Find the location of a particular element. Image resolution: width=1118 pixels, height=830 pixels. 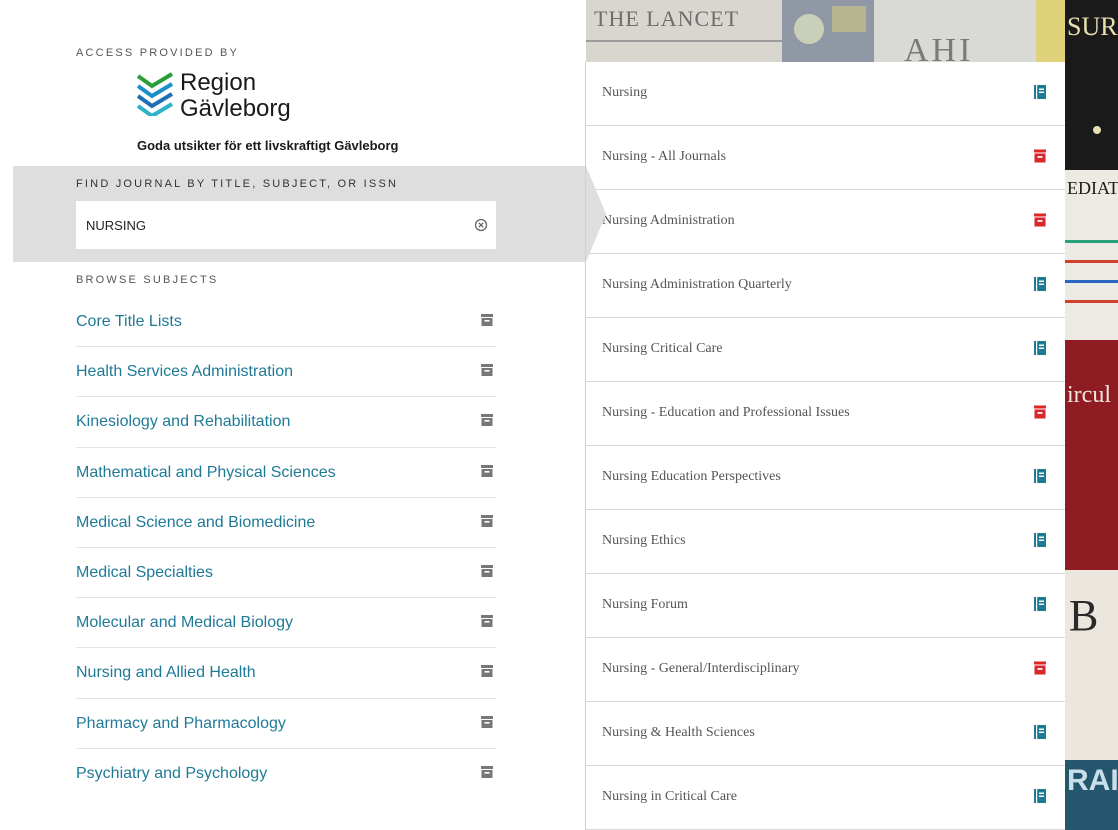

subject-item: Pharmacy and Pharmacology is located at coordinates (286, 724).